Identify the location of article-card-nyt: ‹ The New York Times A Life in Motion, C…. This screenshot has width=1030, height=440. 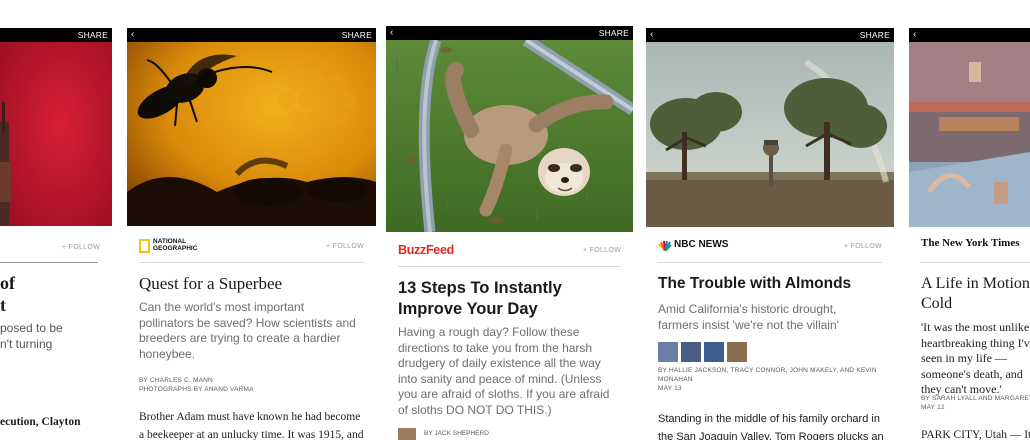
(969, 234).